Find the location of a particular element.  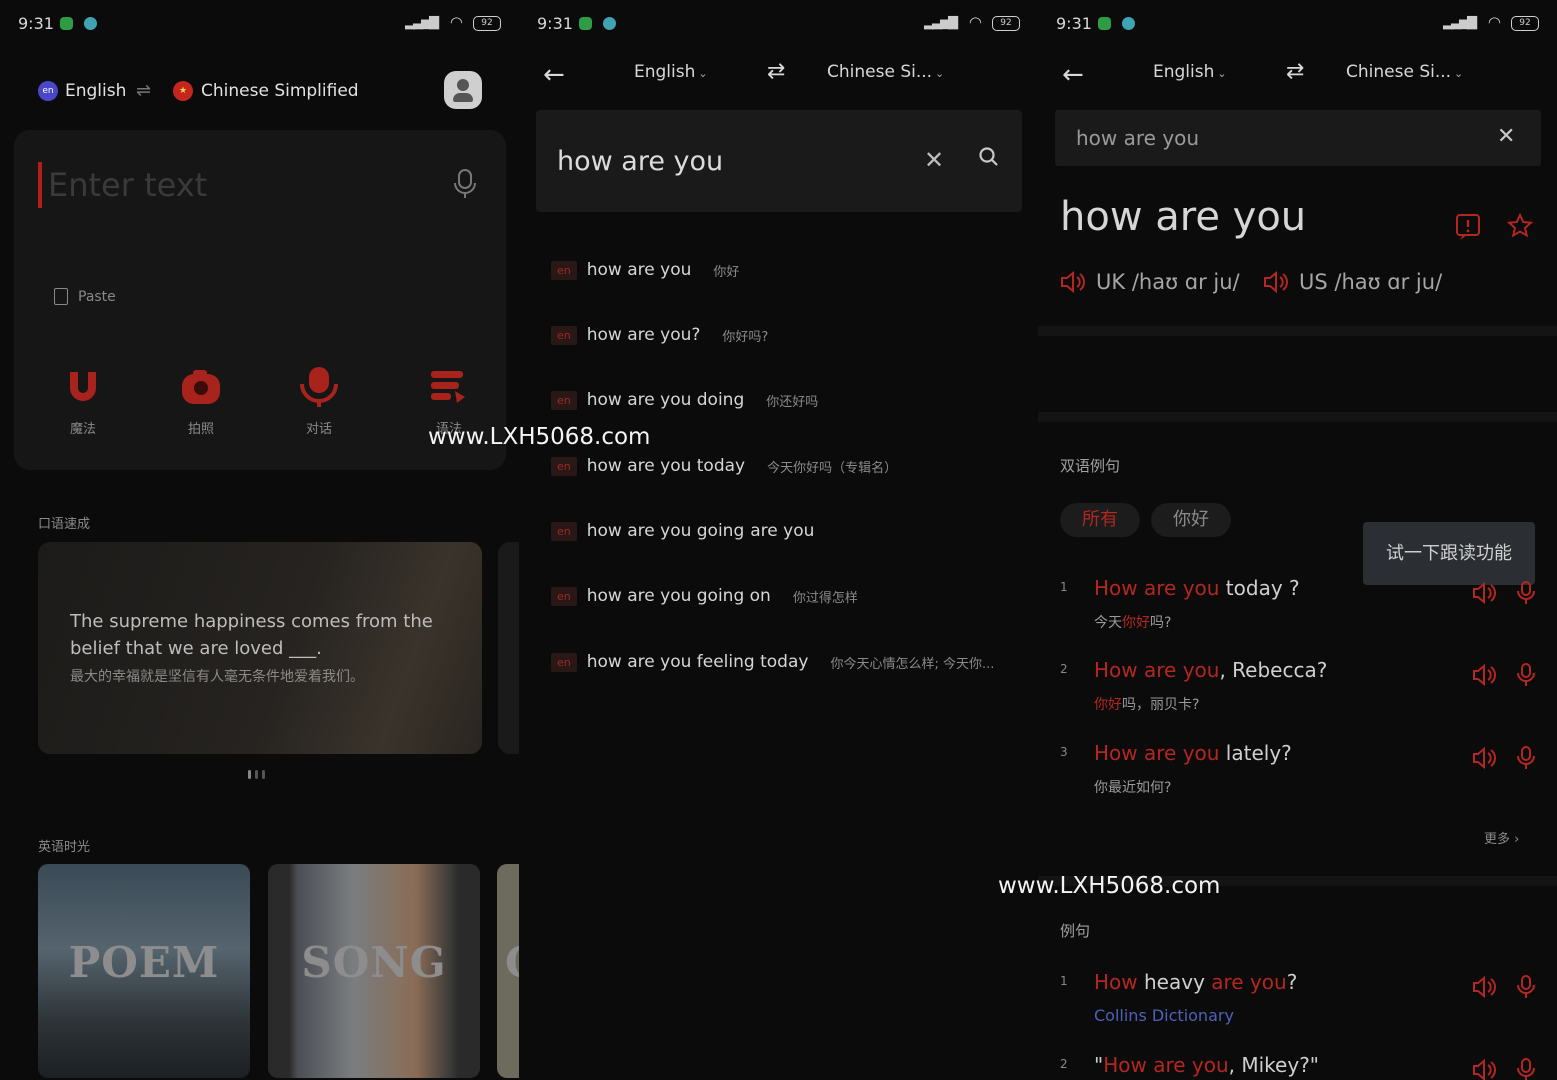

battery-icon: 92 is located at coordinates (1525, 23).